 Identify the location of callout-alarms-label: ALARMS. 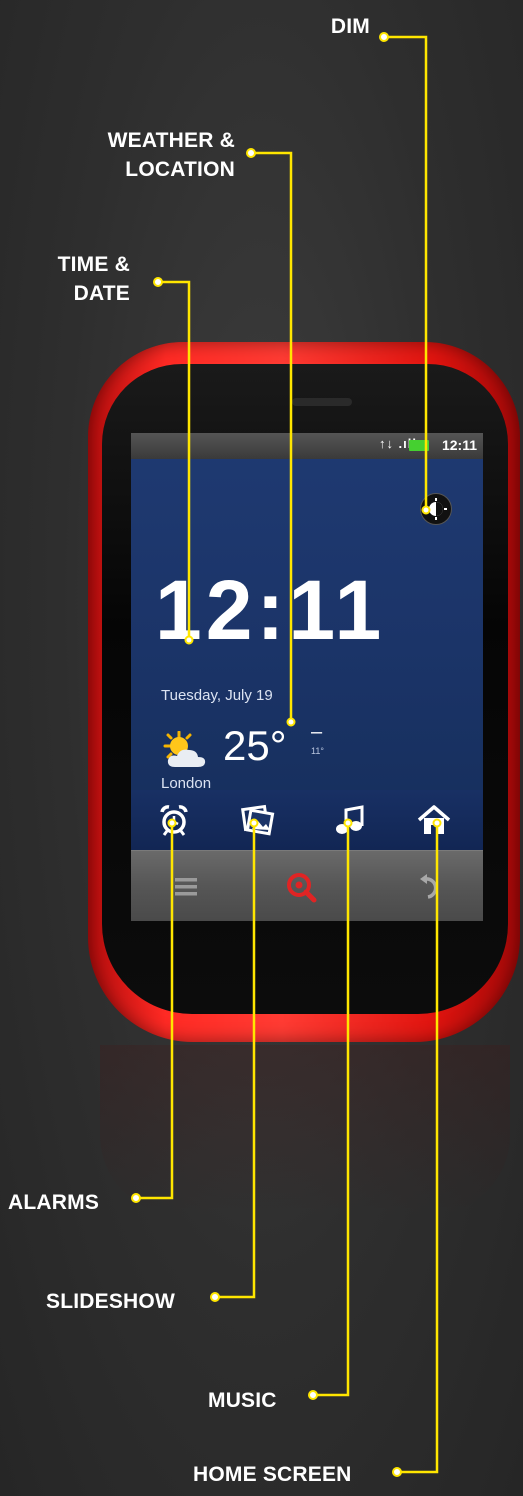
(54, 1202).